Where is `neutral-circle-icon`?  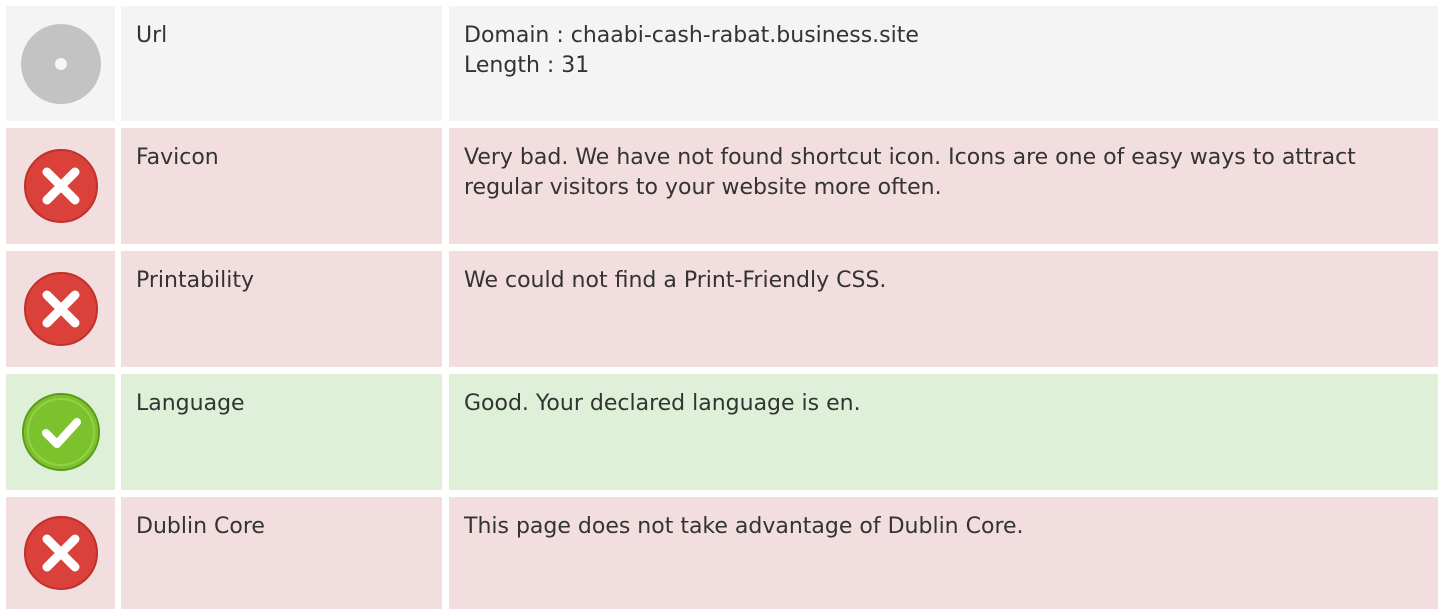 neutral-circle-icon is located at coordinates (61, 64).